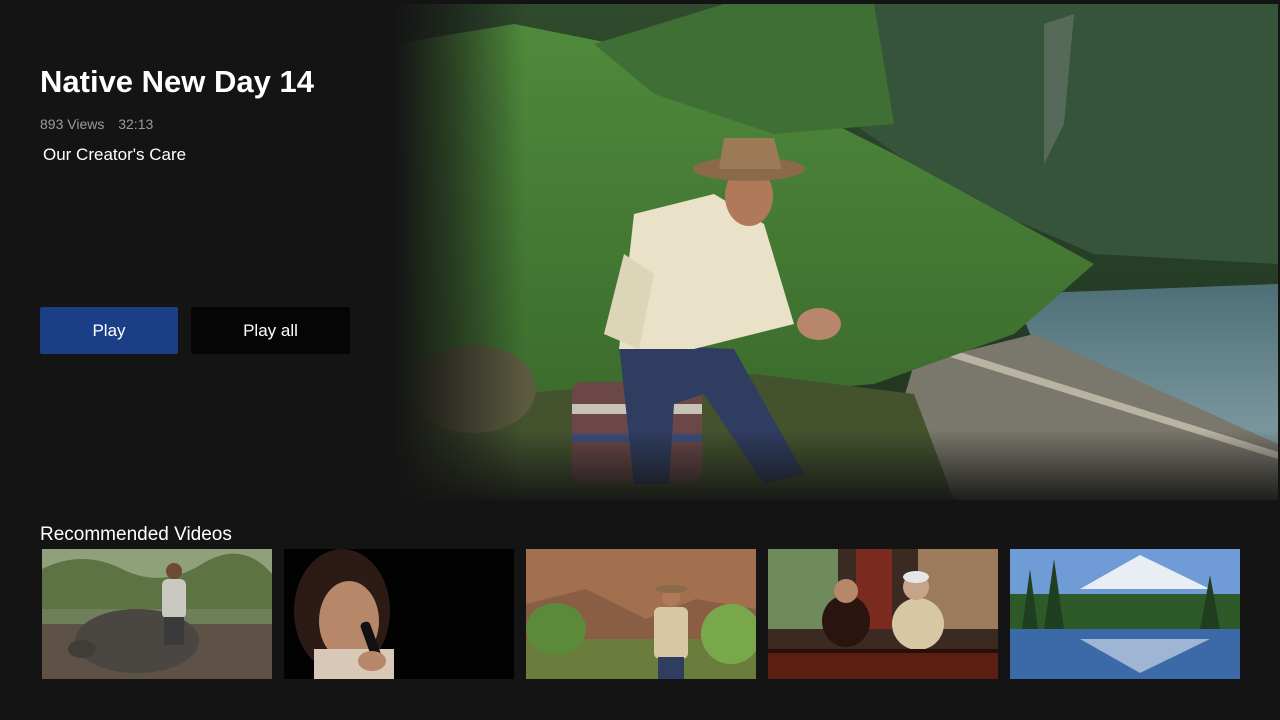  I want to click on video-meta: 893 Views 32:13, so click(96, 124).